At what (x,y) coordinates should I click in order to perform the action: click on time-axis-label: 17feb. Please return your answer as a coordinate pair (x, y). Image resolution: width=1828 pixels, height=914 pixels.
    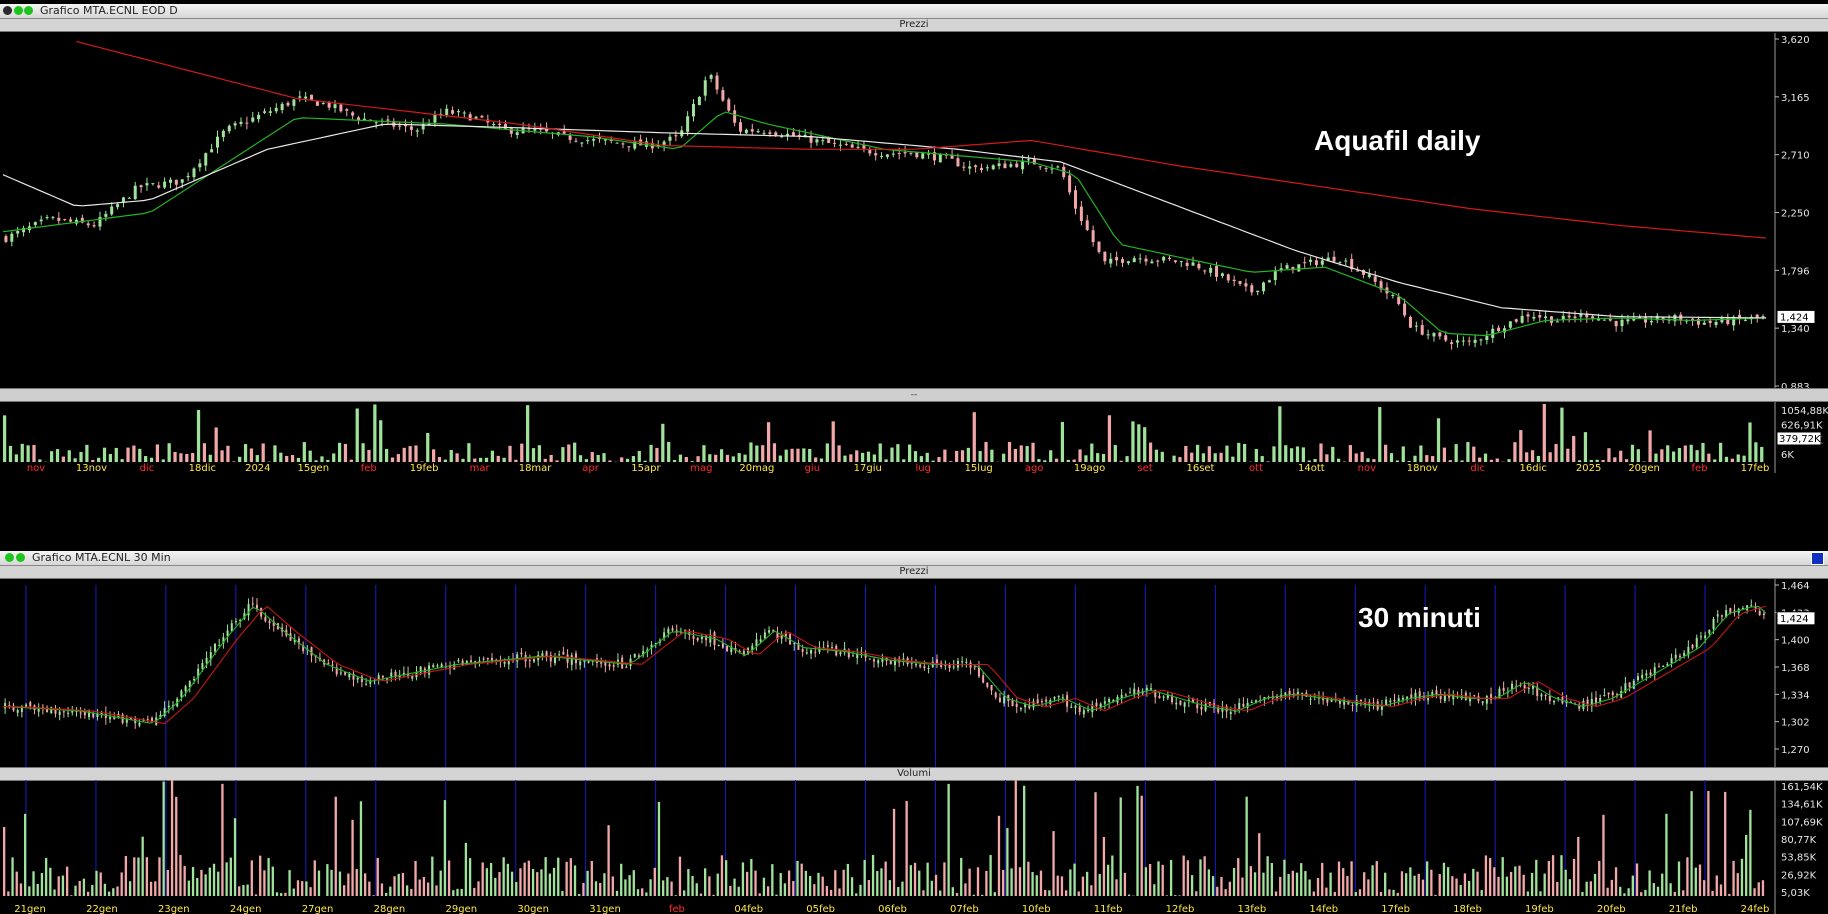
    Looking at the image, I should click on (1395, 909).